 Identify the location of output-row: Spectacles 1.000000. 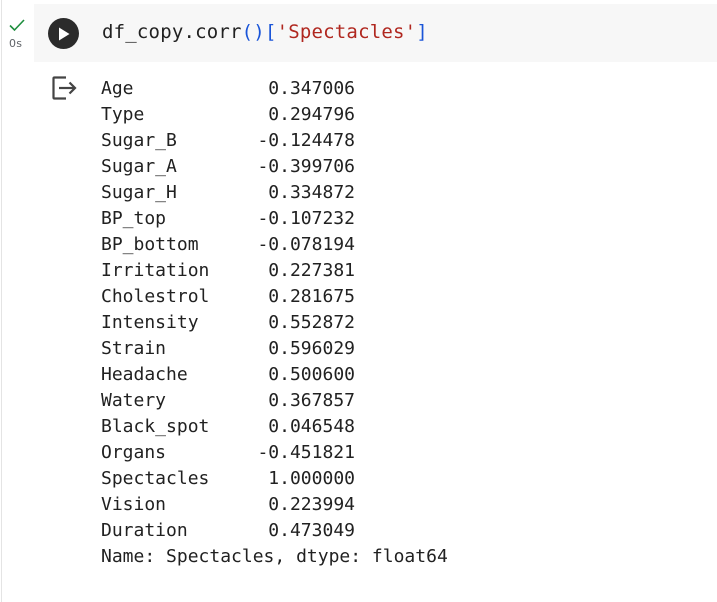
(228, 478).